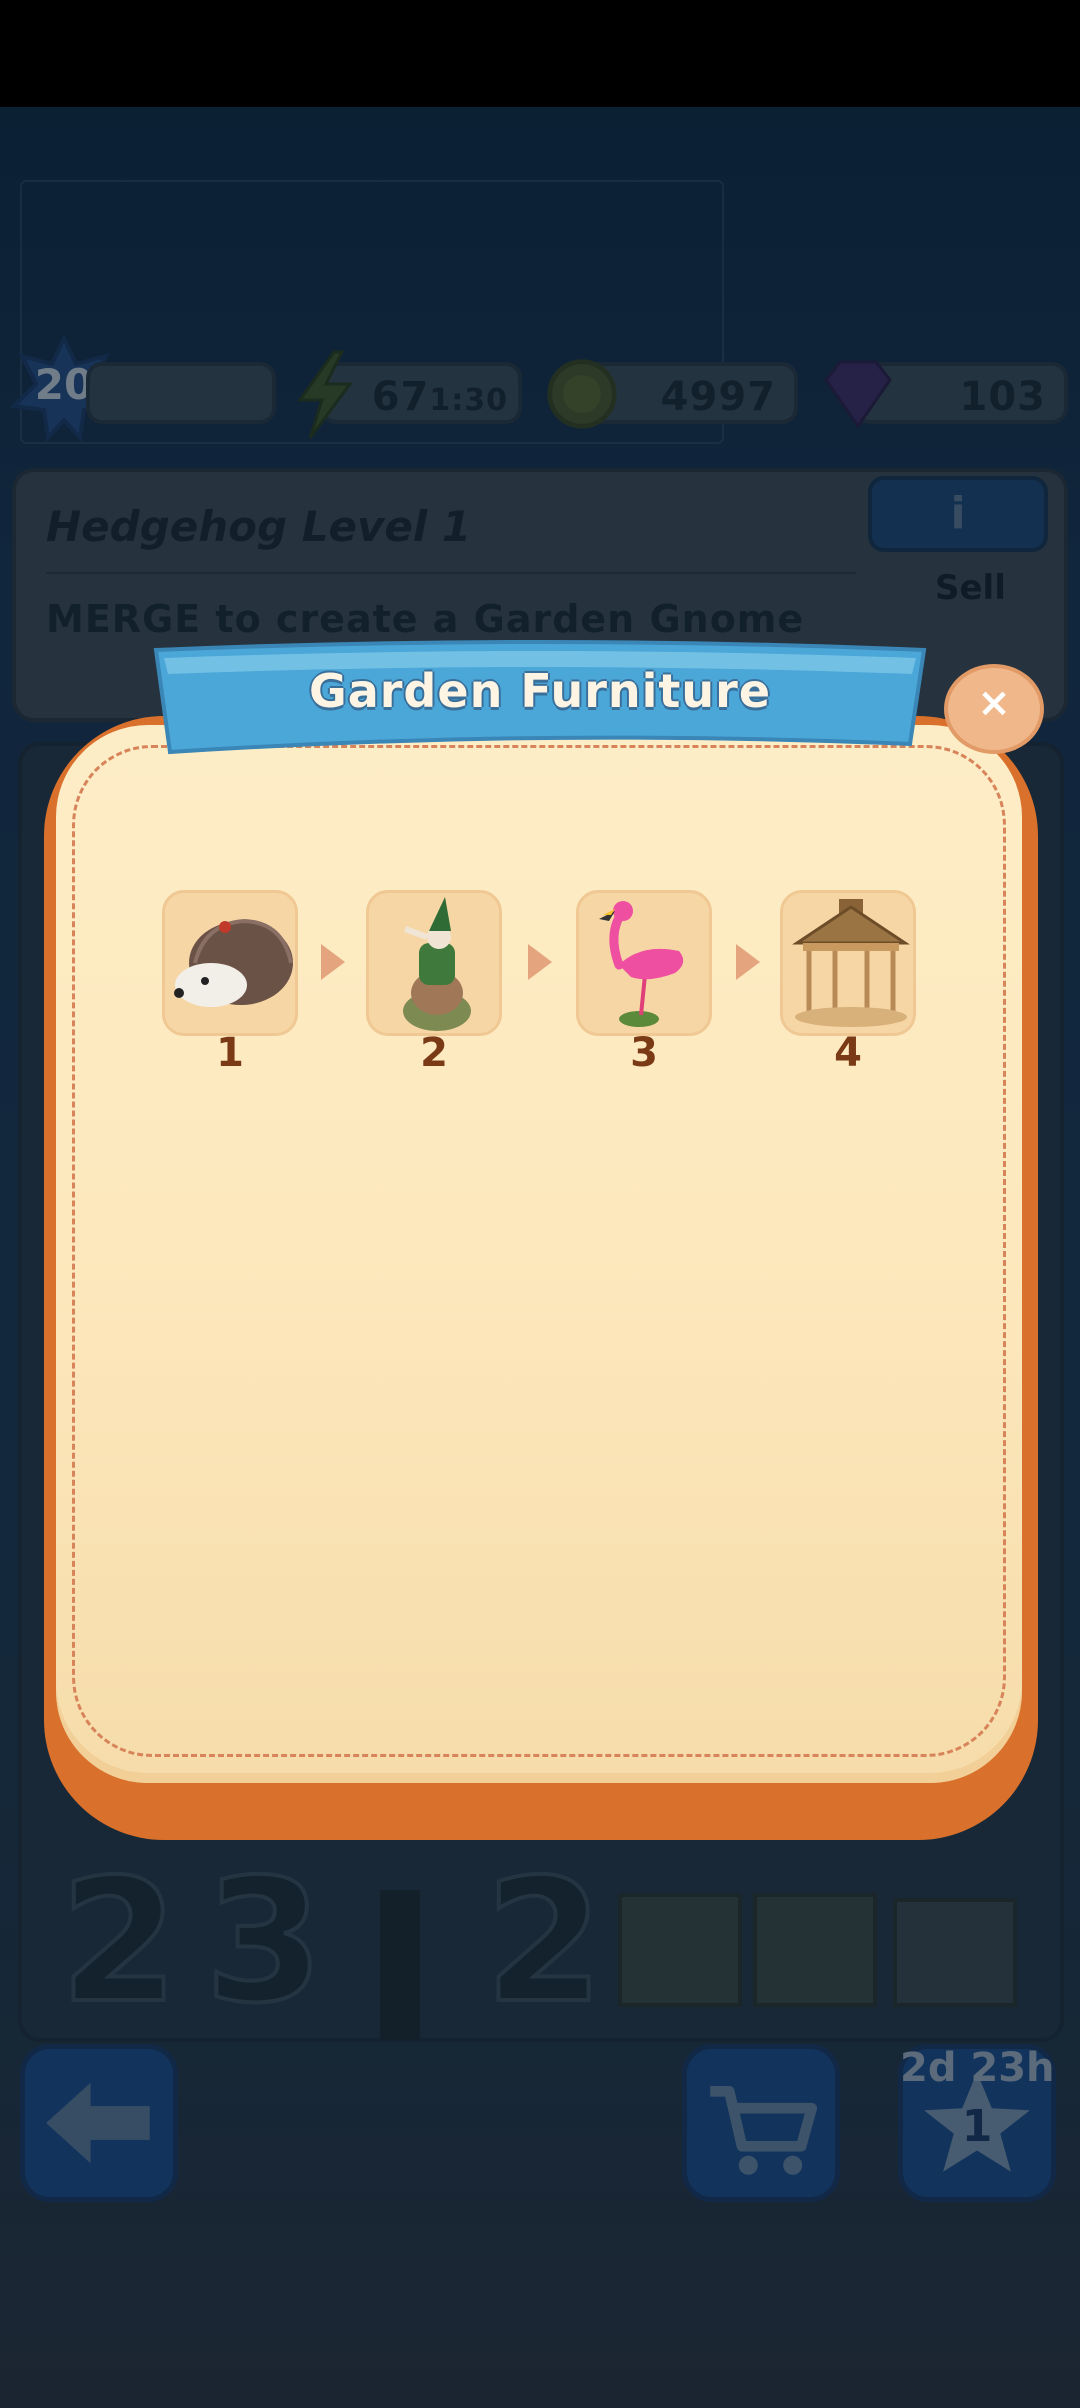 The image size is (1080, 2408). What do you see at coordinates (644, 1053) in the screenshot?
I see `item-level-3: 3` at bounding box center [644, 1053].